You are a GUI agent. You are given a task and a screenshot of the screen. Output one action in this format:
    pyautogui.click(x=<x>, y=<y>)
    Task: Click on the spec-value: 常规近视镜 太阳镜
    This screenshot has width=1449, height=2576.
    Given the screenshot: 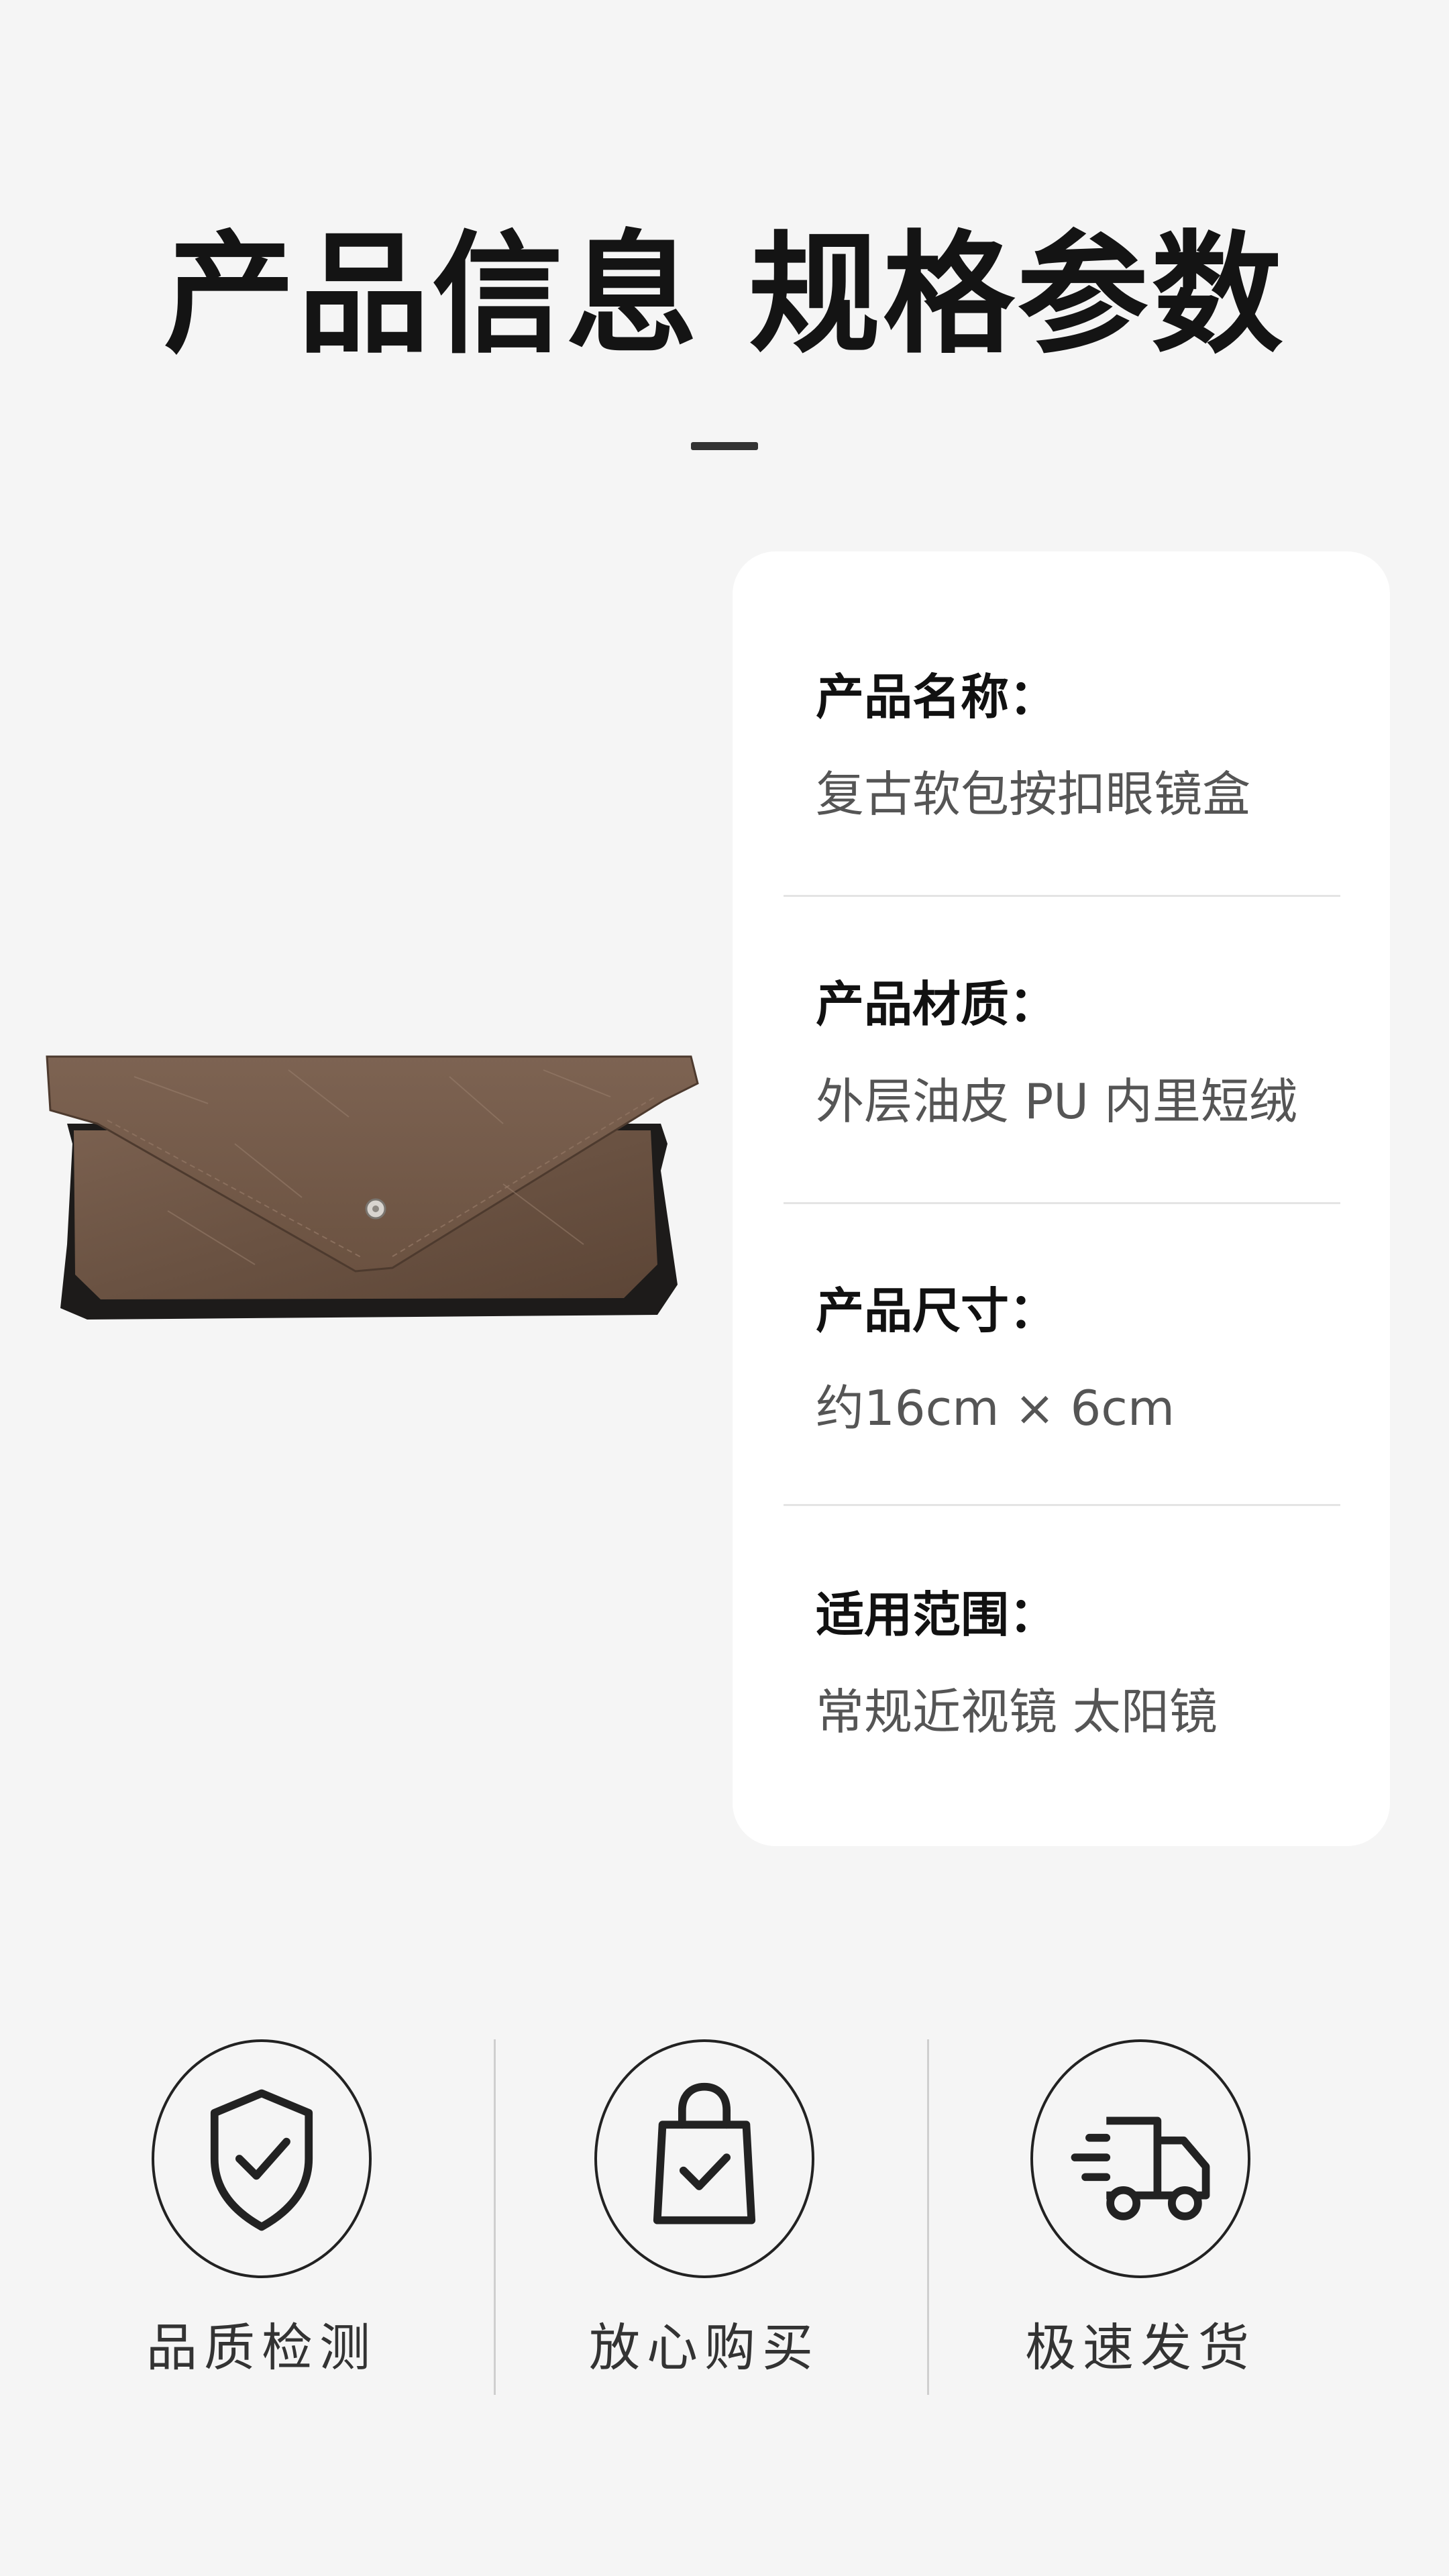 What is the action you would take?
    pyautogui.click(x=1017, y=1712)
    